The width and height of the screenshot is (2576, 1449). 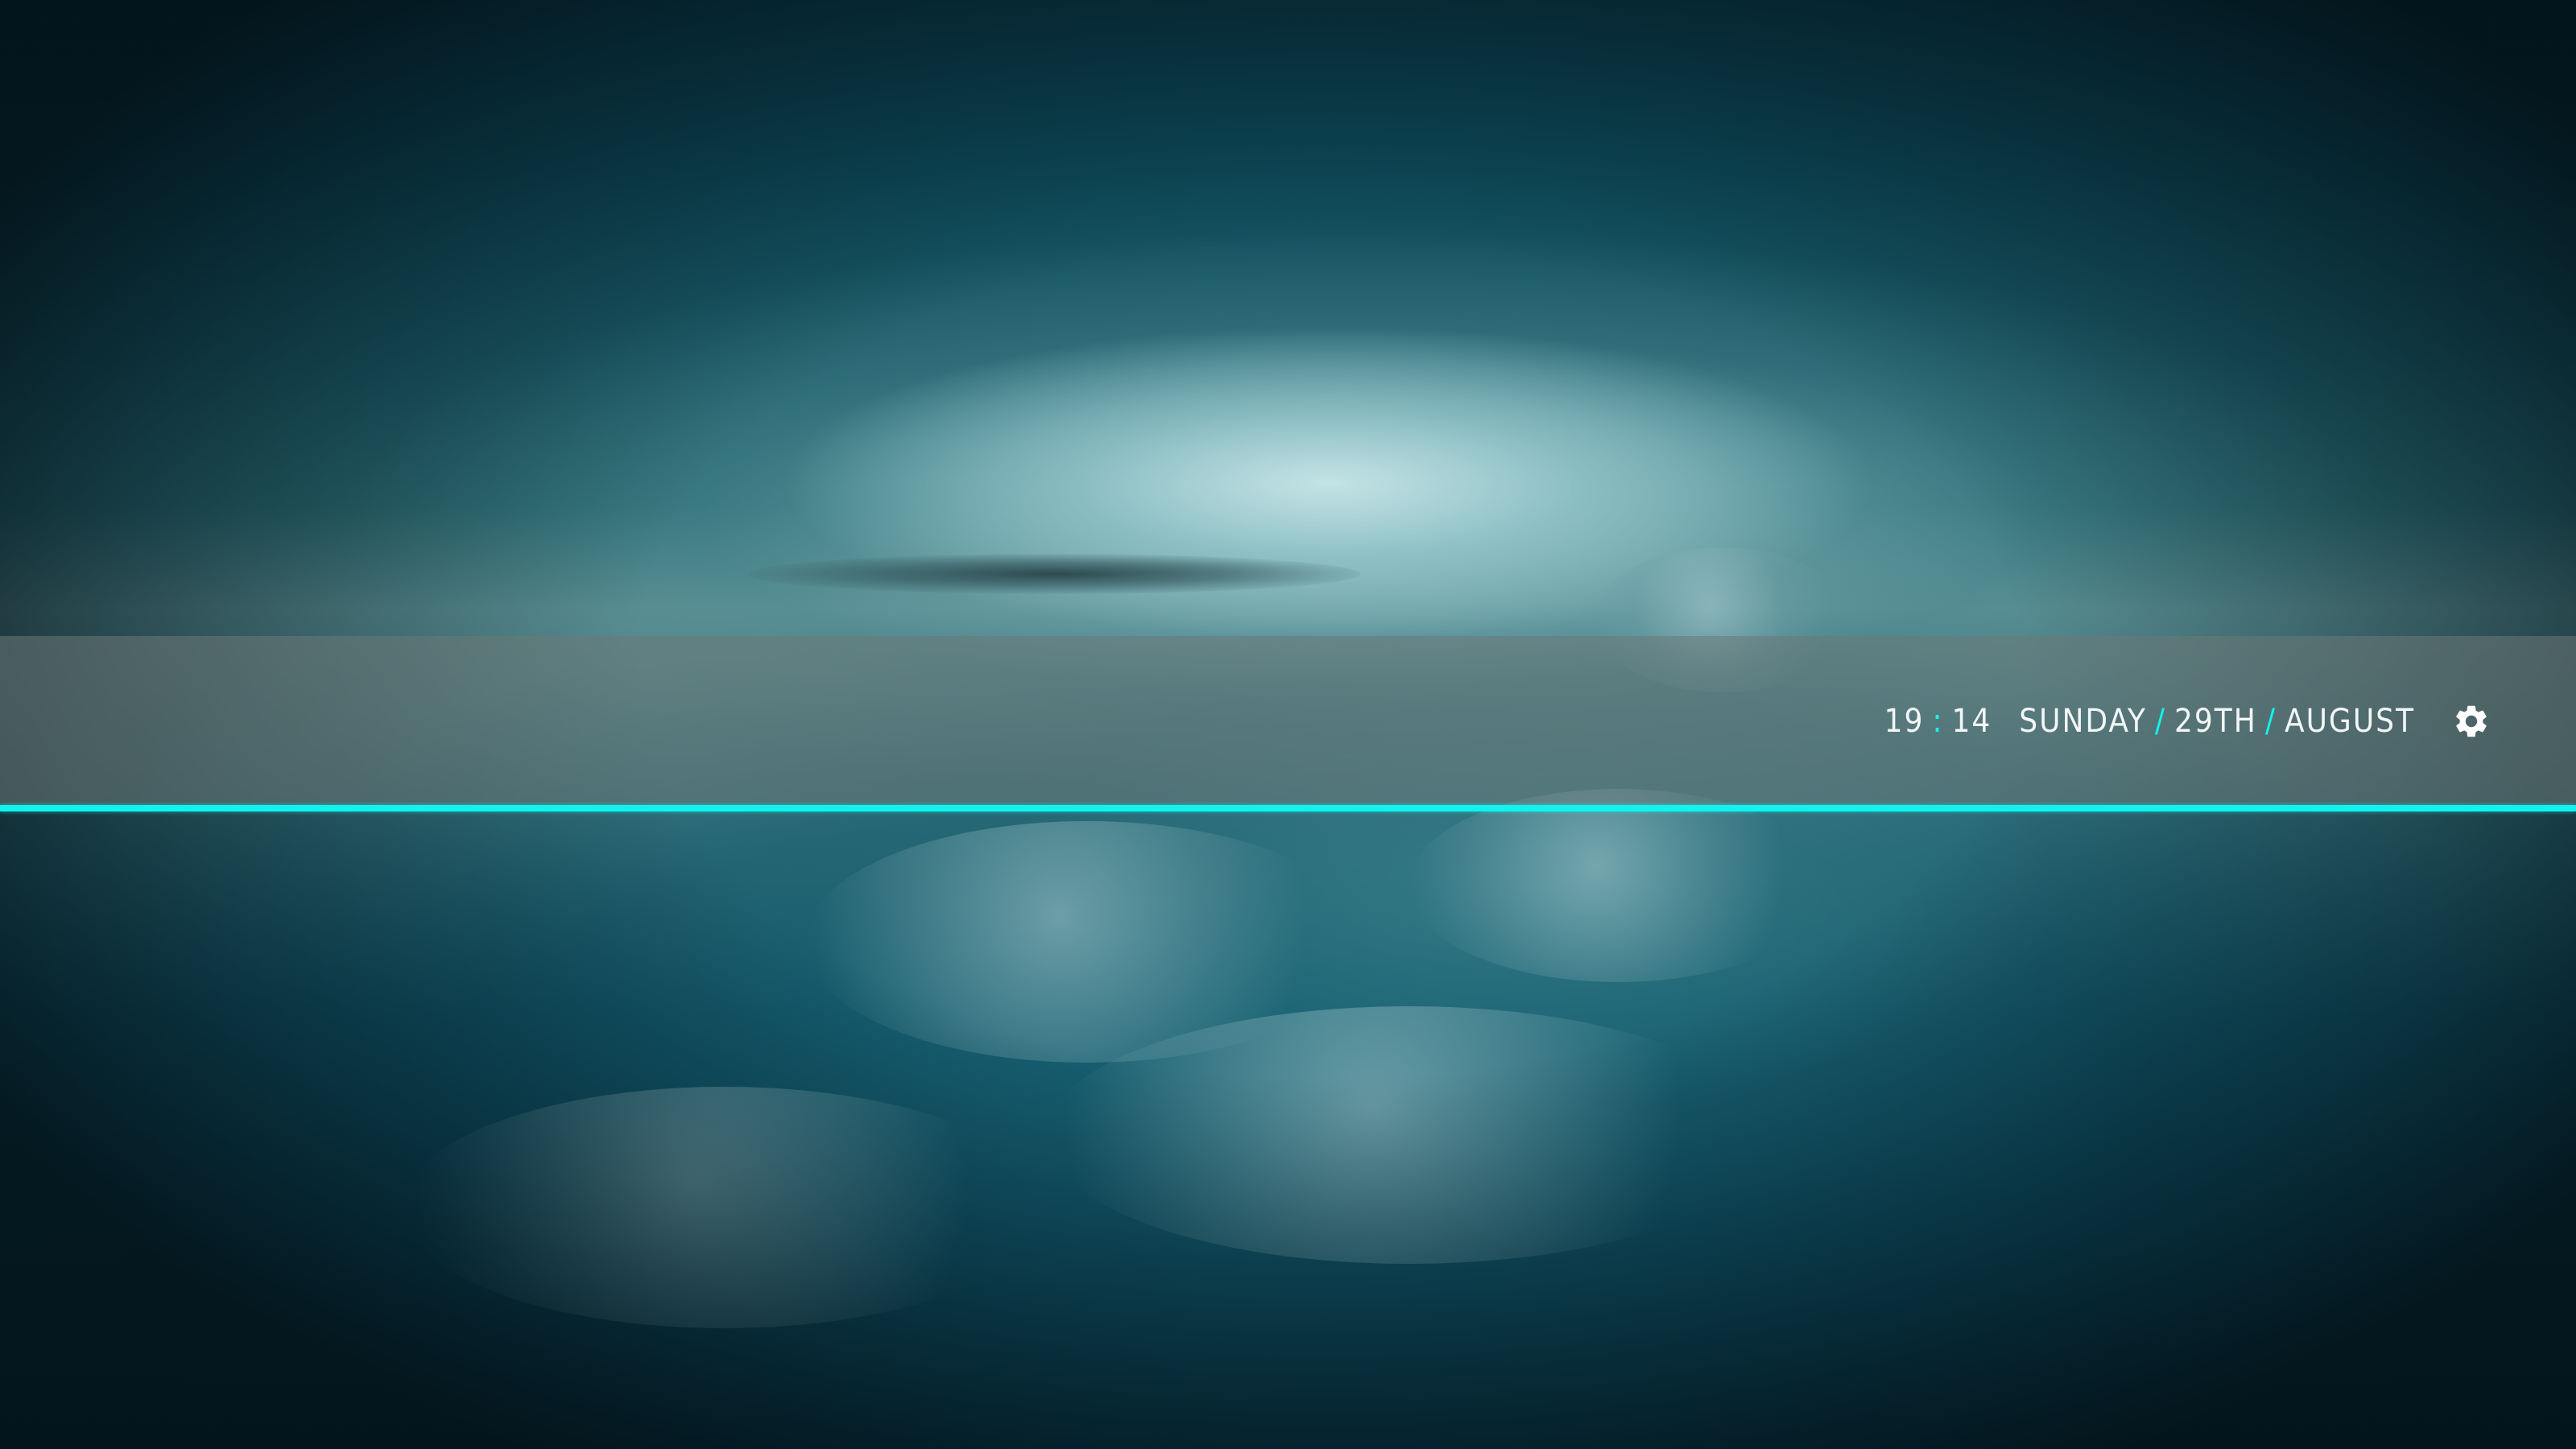 I want to click on settings-button, so click(x=2471, y=721).